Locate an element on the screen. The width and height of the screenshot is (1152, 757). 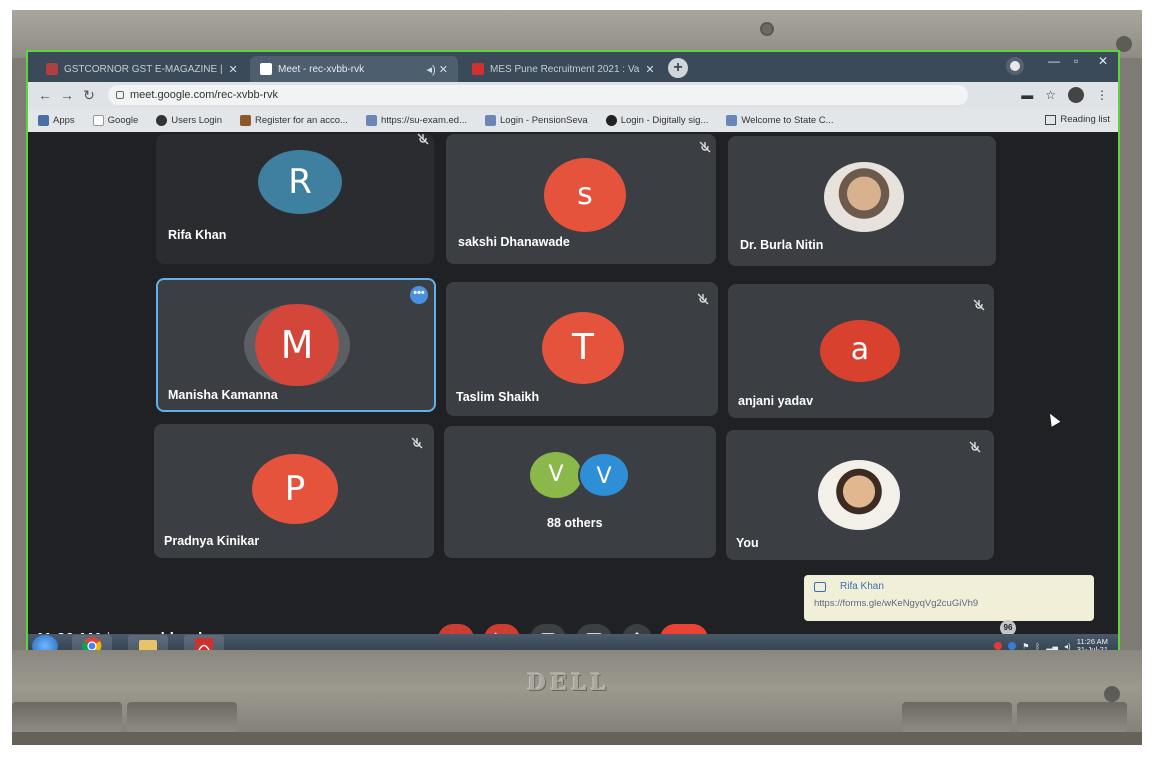
back-icon: ← is located at coordinates (45, 95).